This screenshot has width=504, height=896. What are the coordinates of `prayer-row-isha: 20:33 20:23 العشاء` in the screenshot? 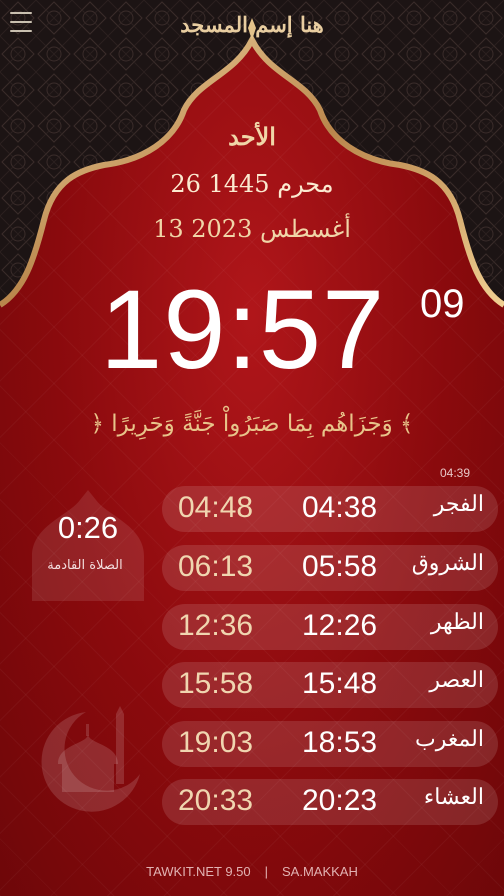 It's located at (330, 802).